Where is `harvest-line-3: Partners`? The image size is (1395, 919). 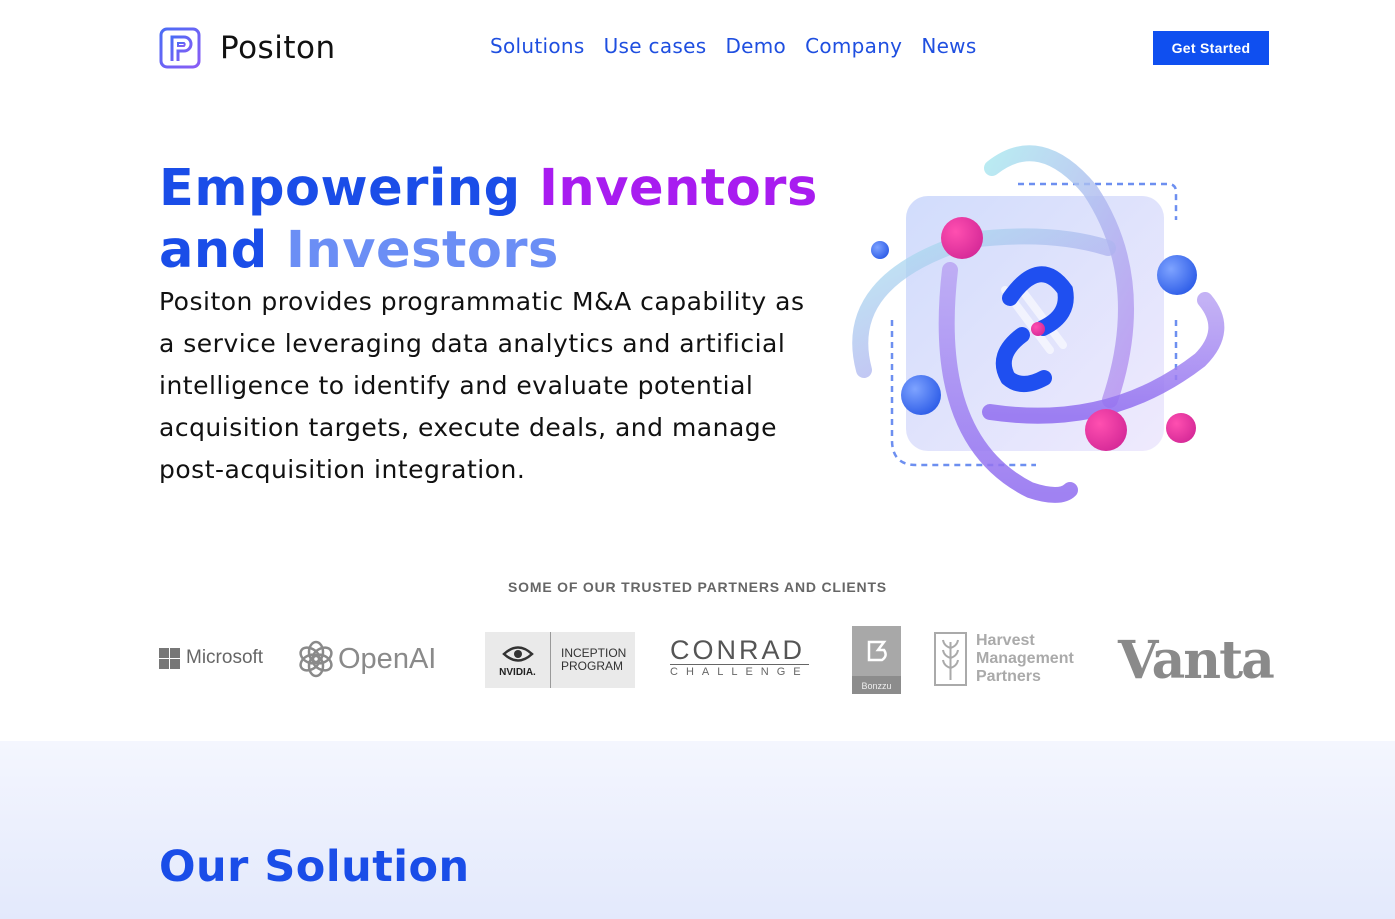 harvest-line-3: Partners is located at coordinates (1008, 676).